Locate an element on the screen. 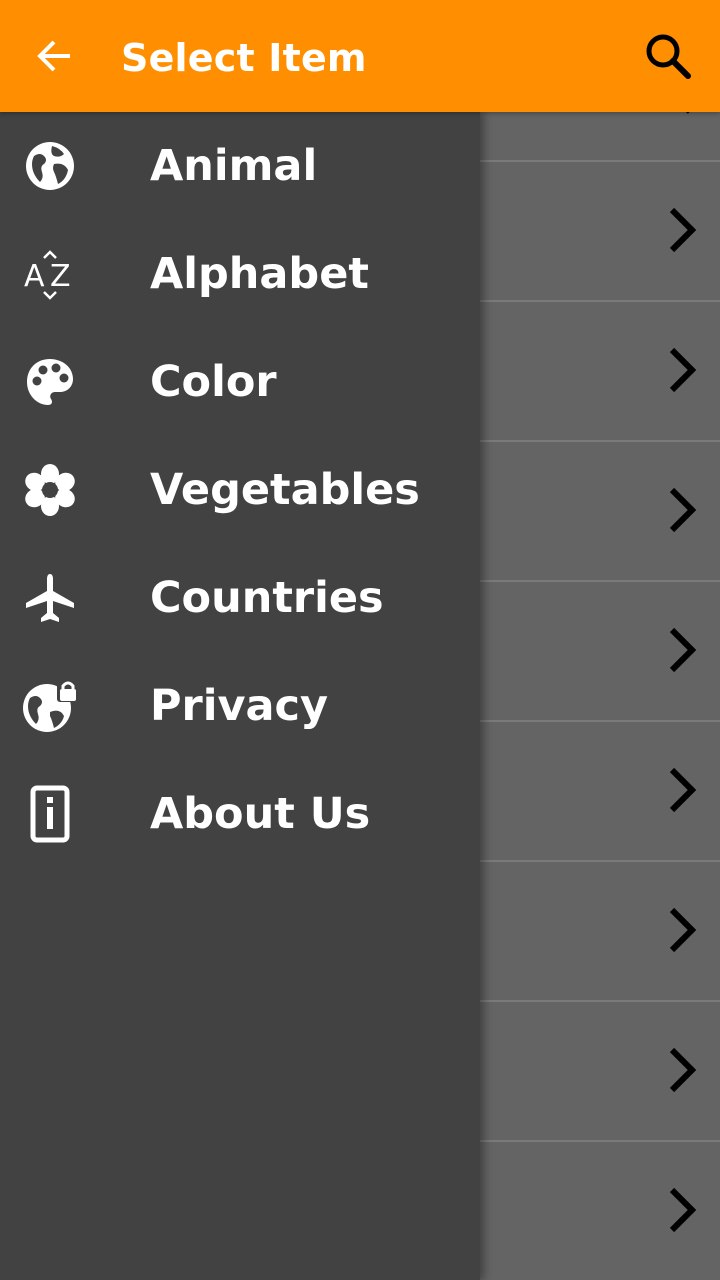  sort-az-icon: A Z is located at coordinates (50, 274).